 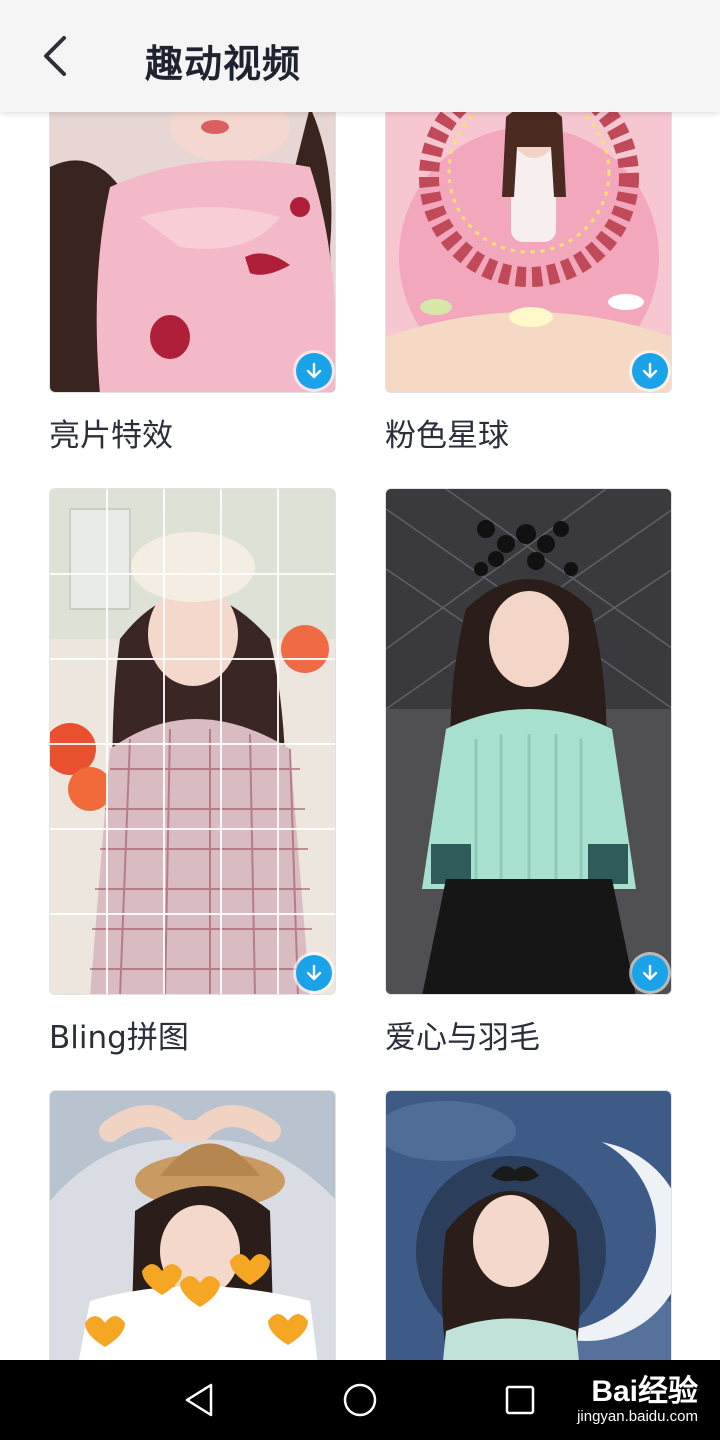 I want to click on effect-card-straw-hat, so click(x=192, y=1225).